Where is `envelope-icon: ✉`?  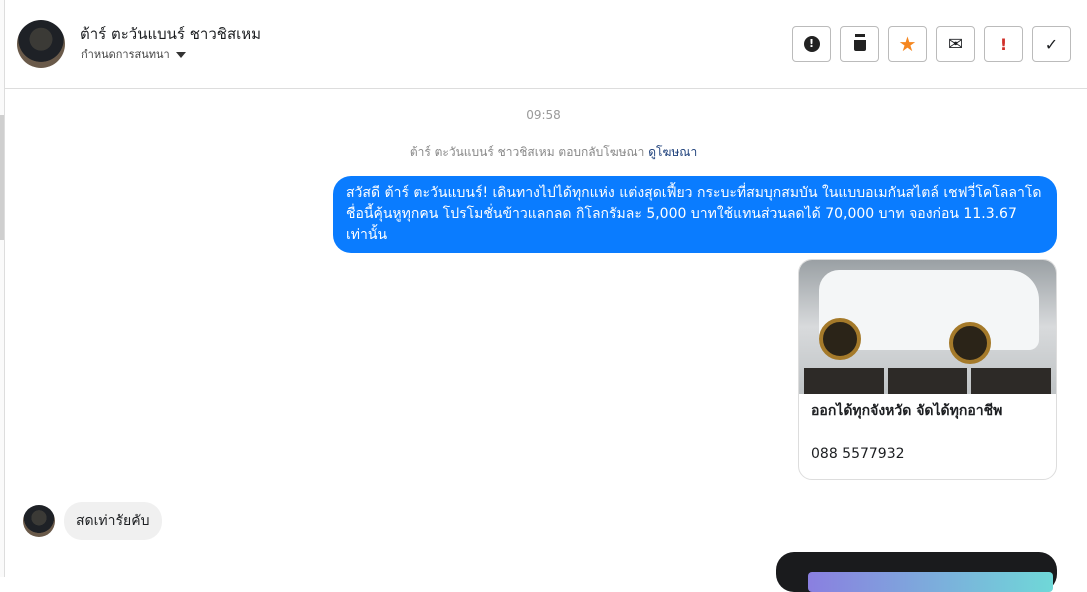
envelope-icon: ✉ is located at coordinates (955, 44).